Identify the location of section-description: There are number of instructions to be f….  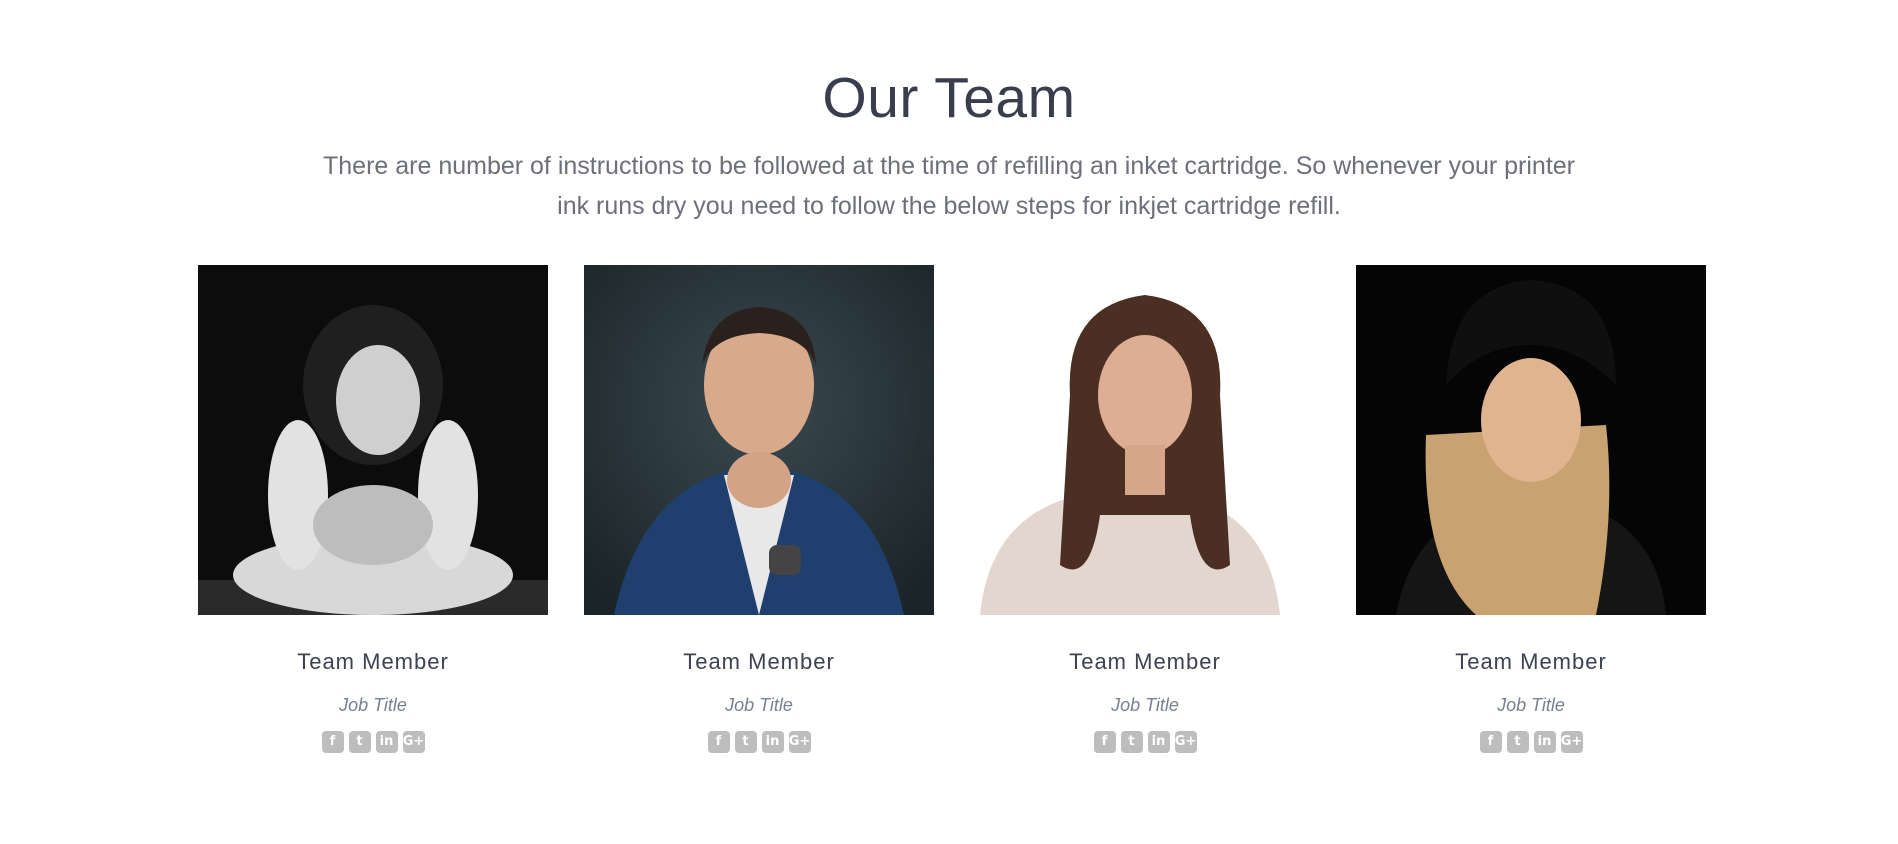
(949, 186).